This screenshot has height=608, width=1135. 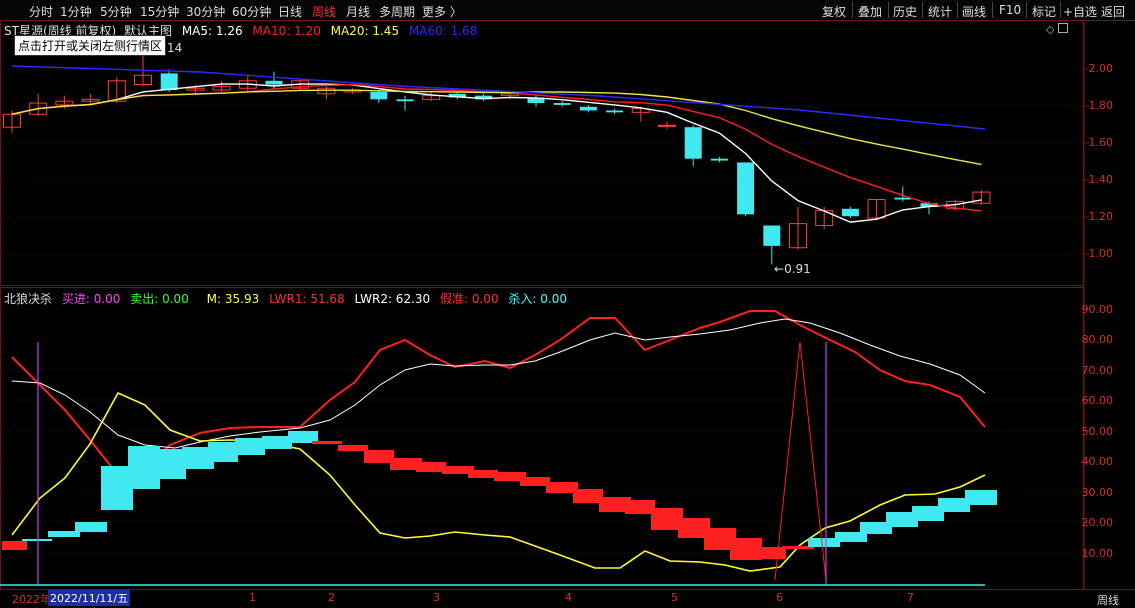 What do you see at coordinates (1108, 600) in the screenshot?
I see `period-label: 周线` at bounding box center [1108, 600].